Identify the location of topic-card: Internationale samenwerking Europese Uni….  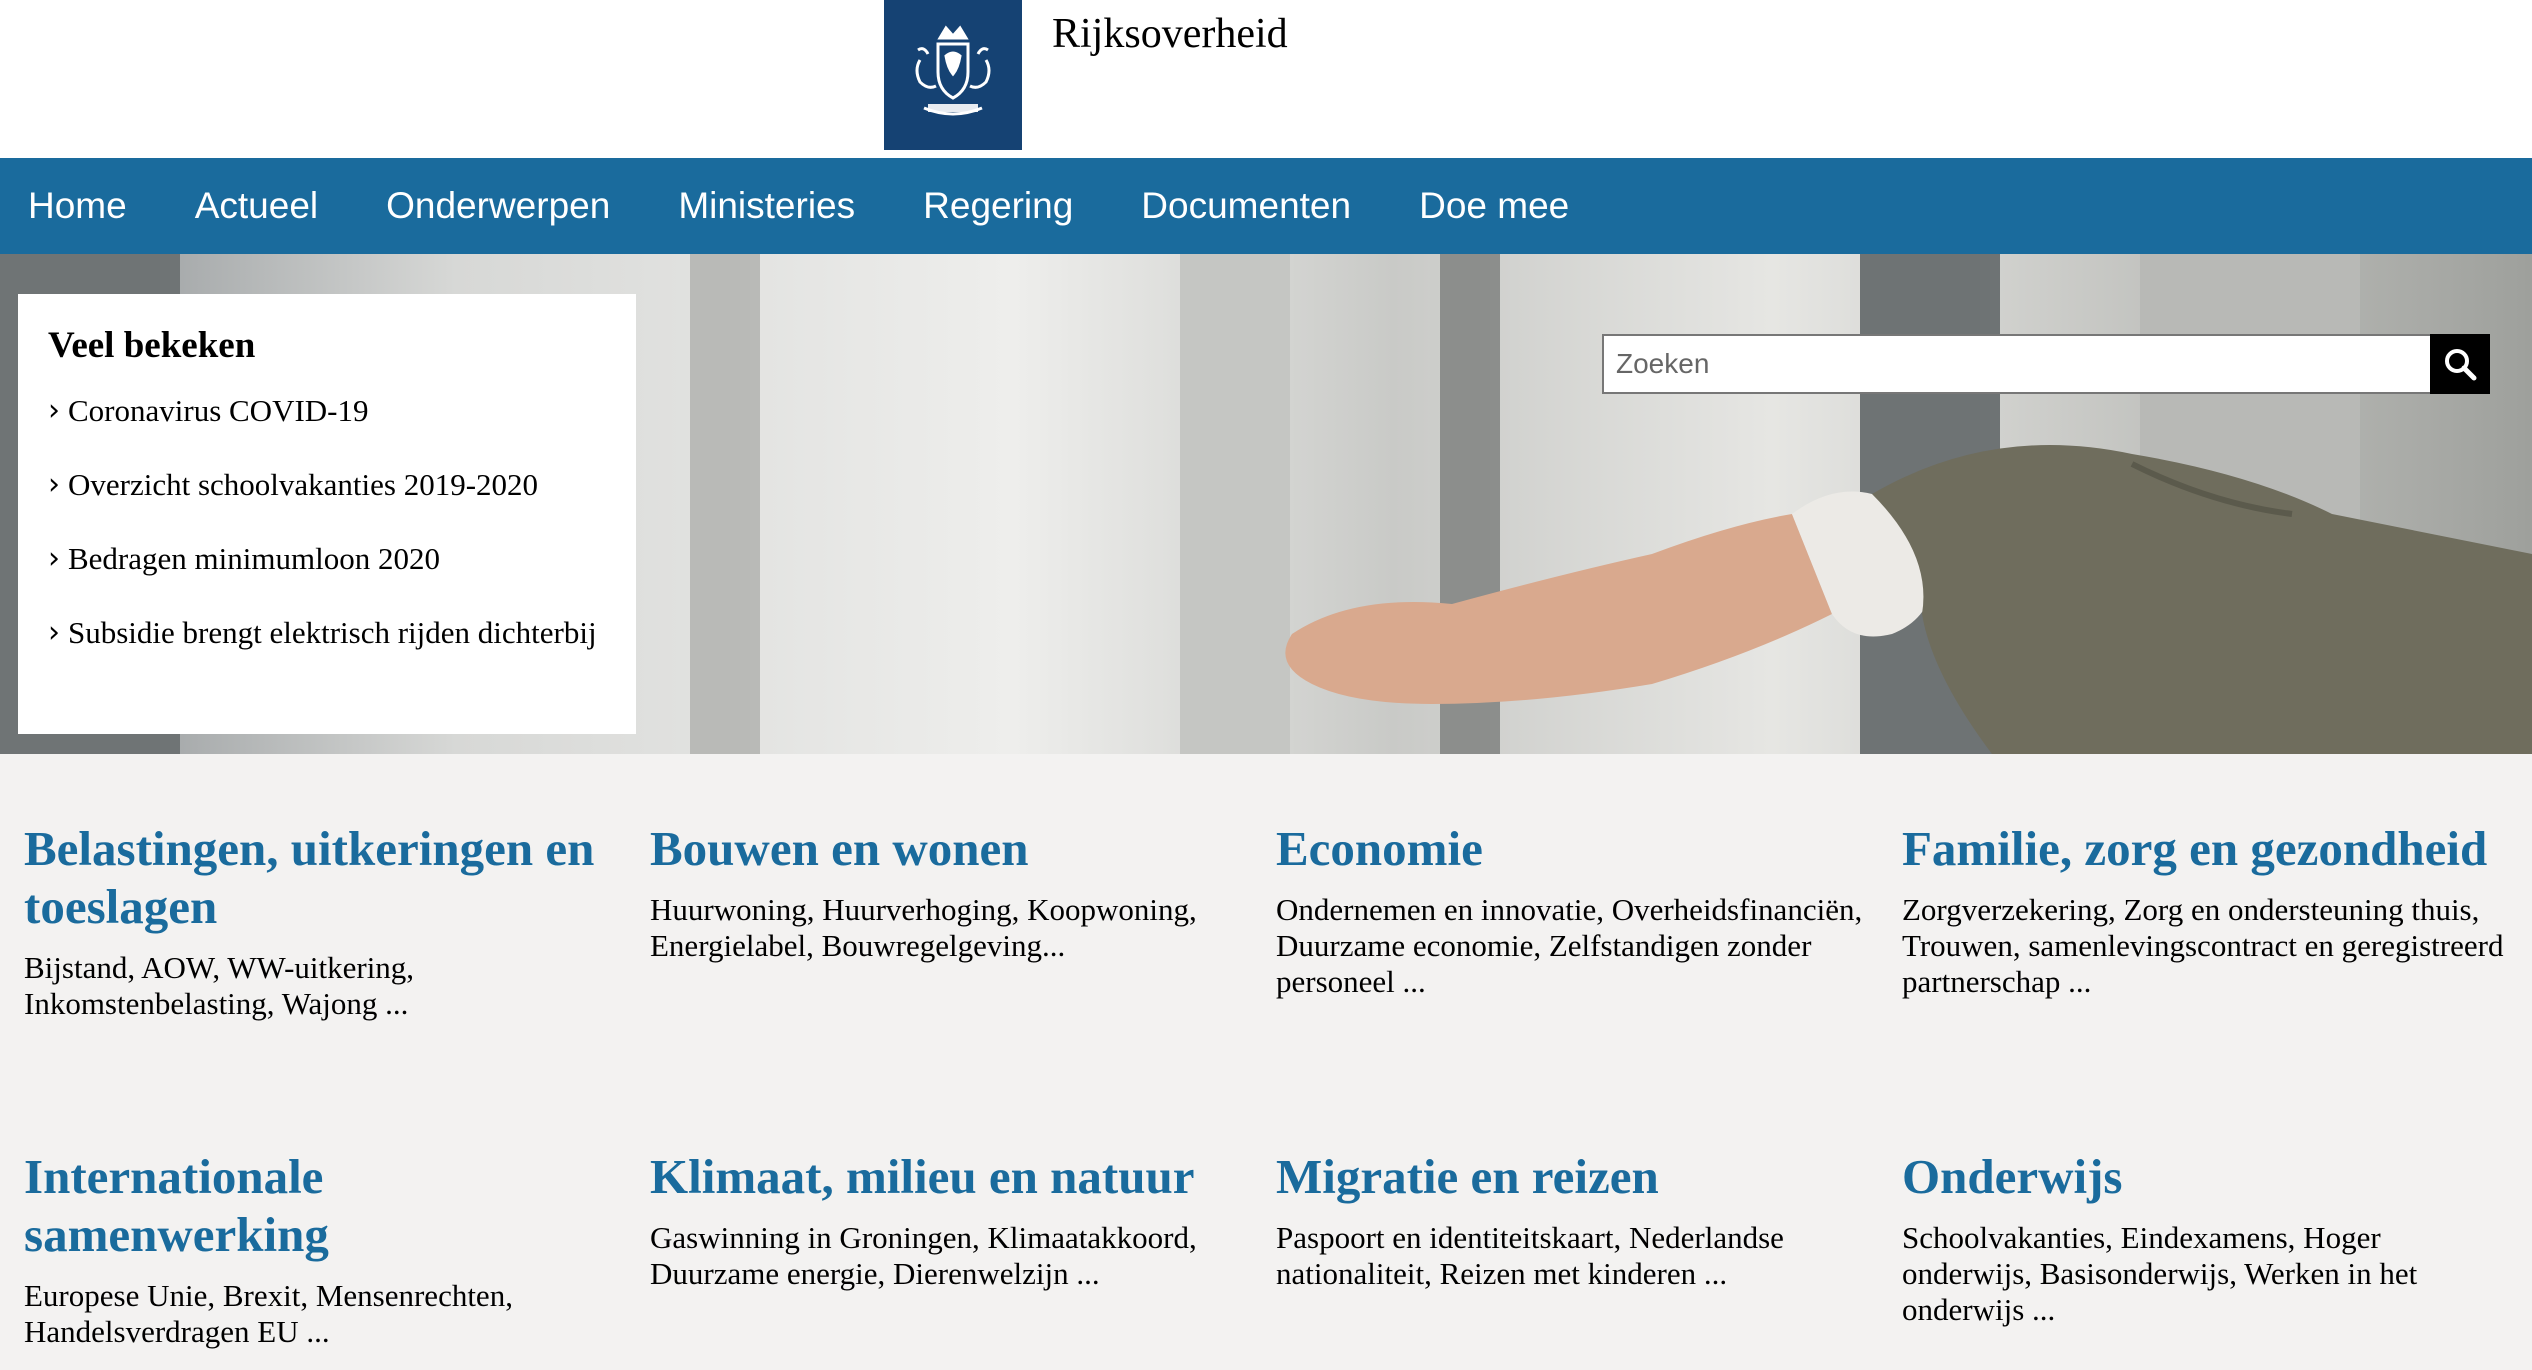
(329, 1249).